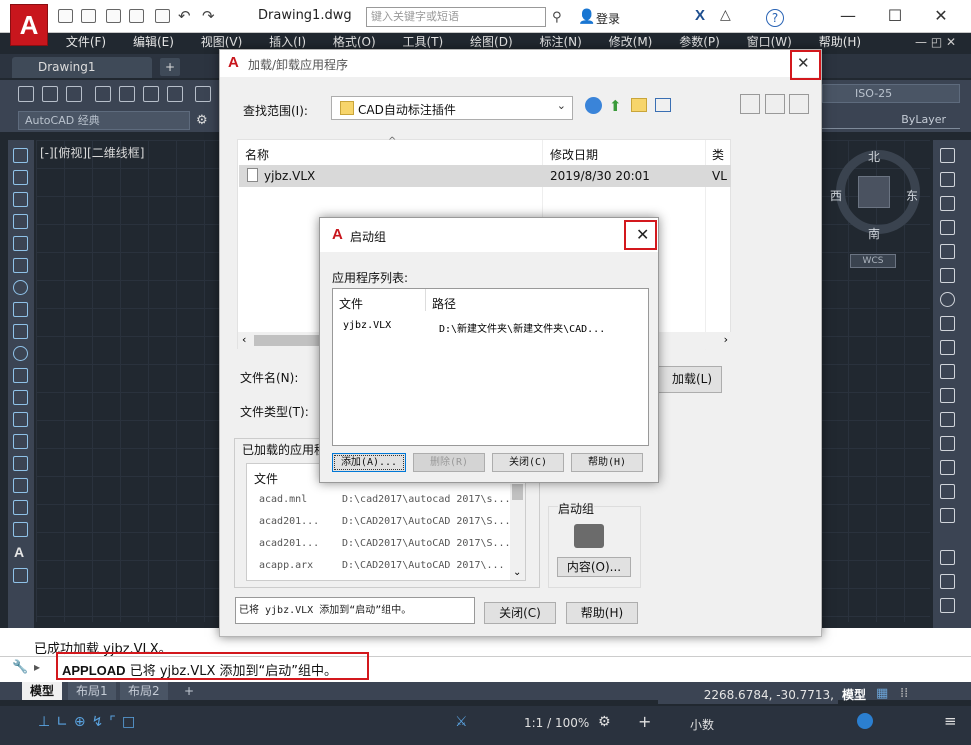 The width and height of the screenshot is (971, 745). What do you see at coordinates (586, 17) in the screenshot?
I see `user-icon: 👤` at bounding box center [586, 17].